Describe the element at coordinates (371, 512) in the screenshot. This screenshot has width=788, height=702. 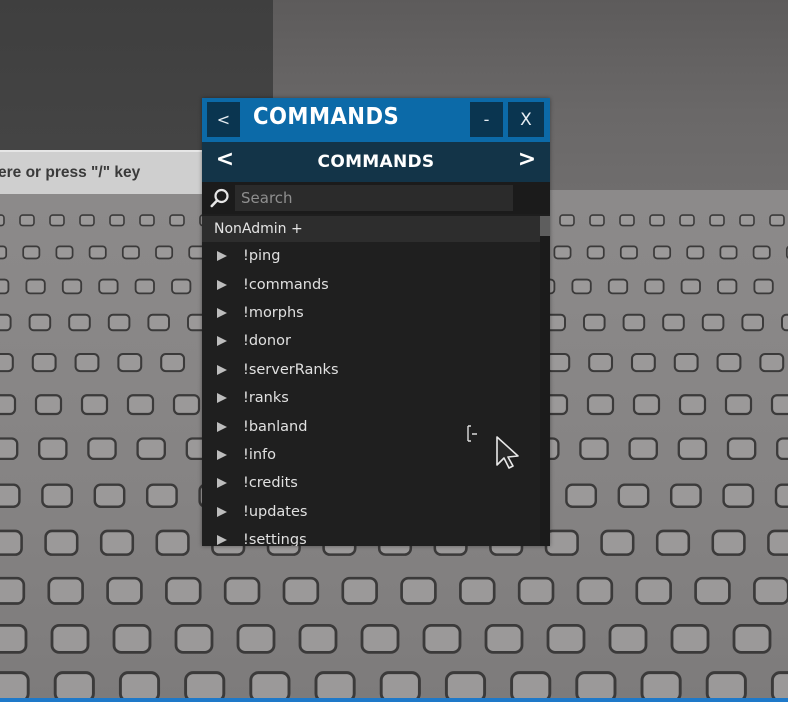
I see `command-item: !updates` at that location.